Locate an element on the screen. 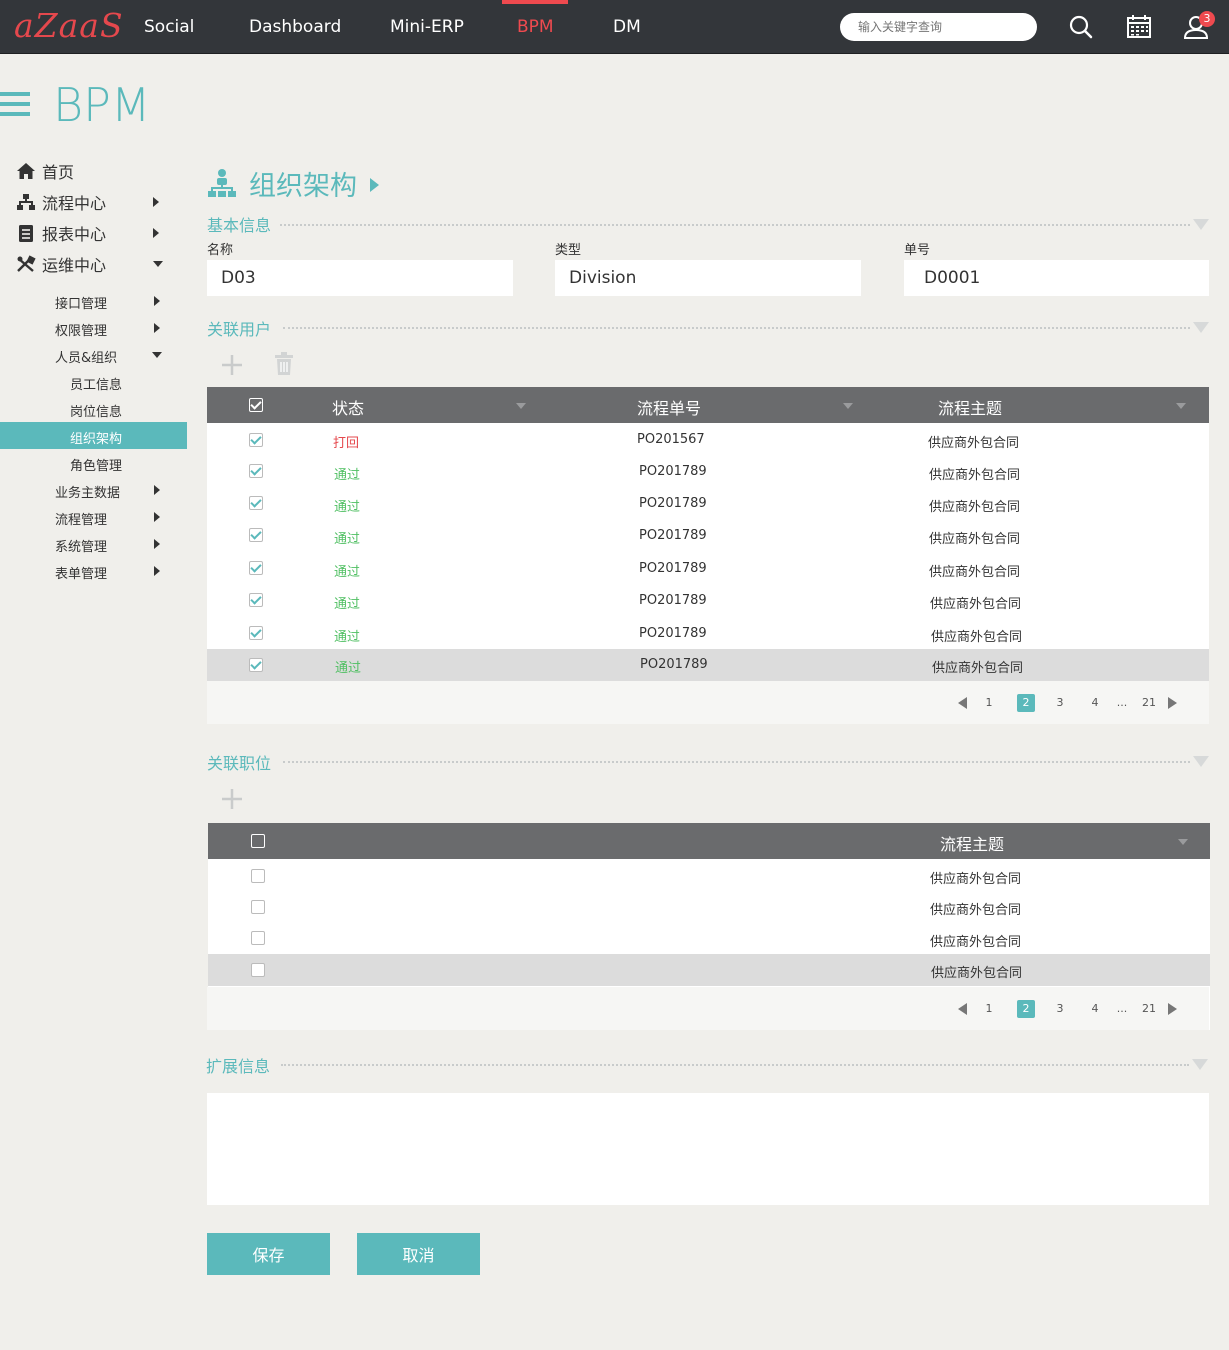  cancel-button: 取消 is located at coordinates (418, 1254).